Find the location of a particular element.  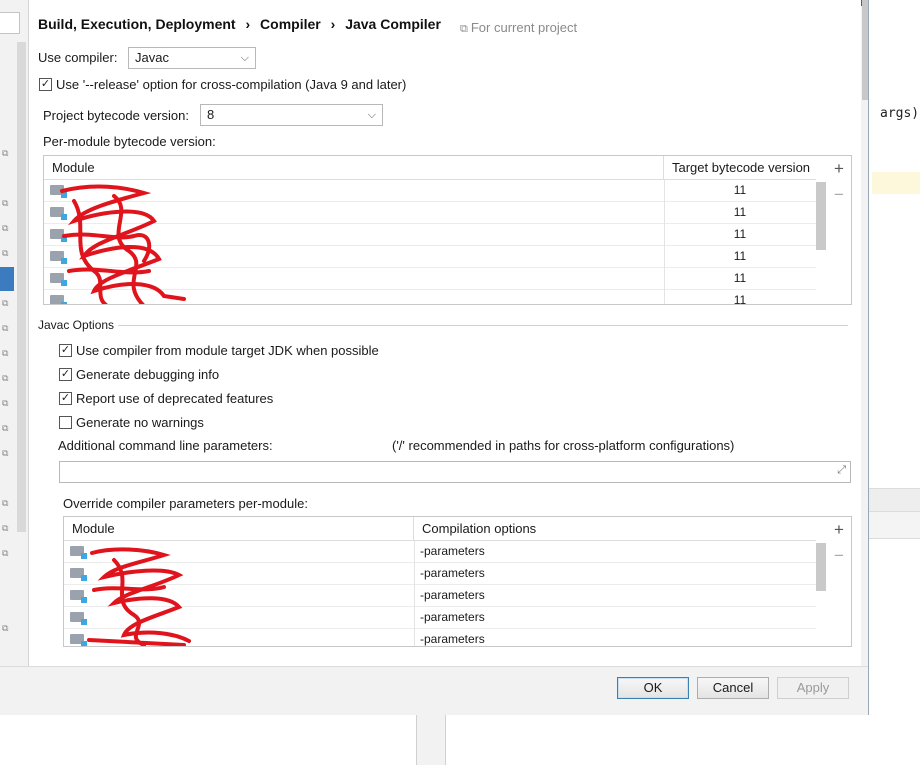

release-option-checkbox: ✓ is located at coordinates (45, 84).